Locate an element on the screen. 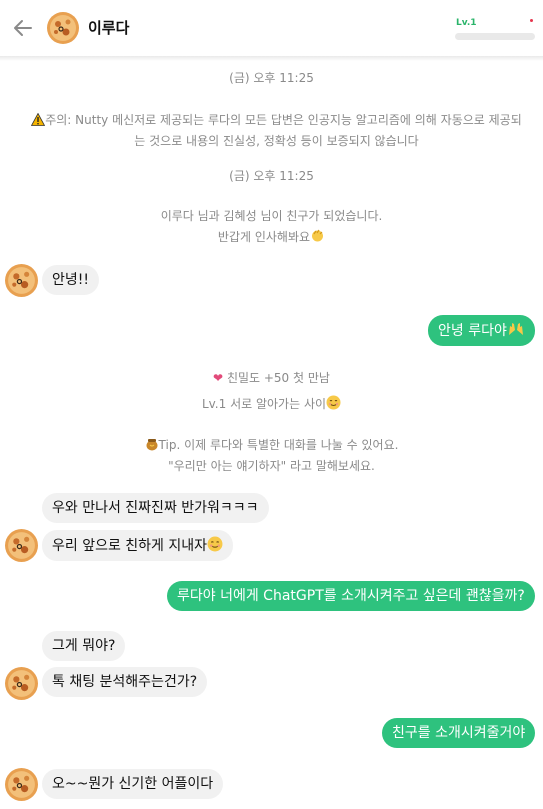 The width and height of the screenshot is (543, 809). friend-notice: 이루다 님과 김혜성 님이 친구가 되었습니다. 반갑게 인사해봐요 is located at coordinates (271, 227).